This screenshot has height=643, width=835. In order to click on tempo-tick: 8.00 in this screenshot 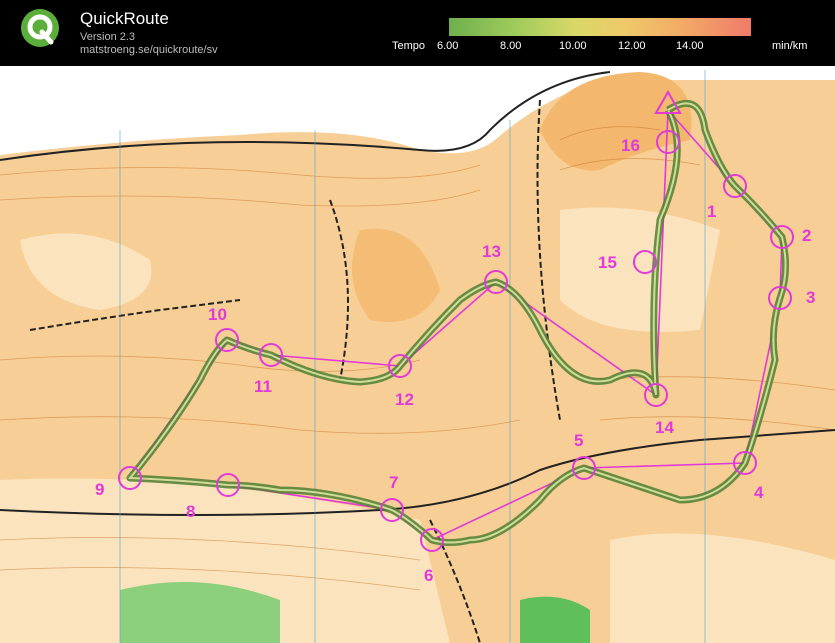, I will do `click(511, 46)`.